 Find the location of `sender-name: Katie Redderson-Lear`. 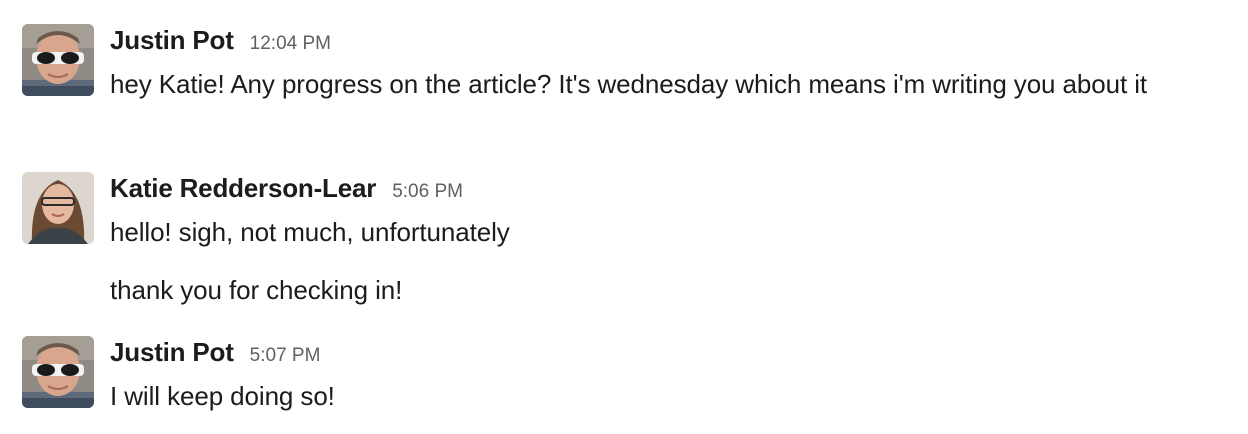

sender-name: Katie Redderson-Lear is located at coordinates (243, 188).